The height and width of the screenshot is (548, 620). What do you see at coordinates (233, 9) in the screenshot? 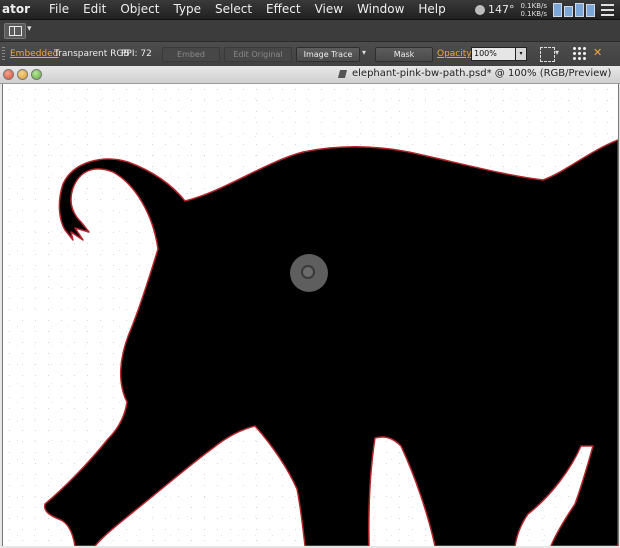
I see `menu-select: Select` at bounding box center [233, 9].